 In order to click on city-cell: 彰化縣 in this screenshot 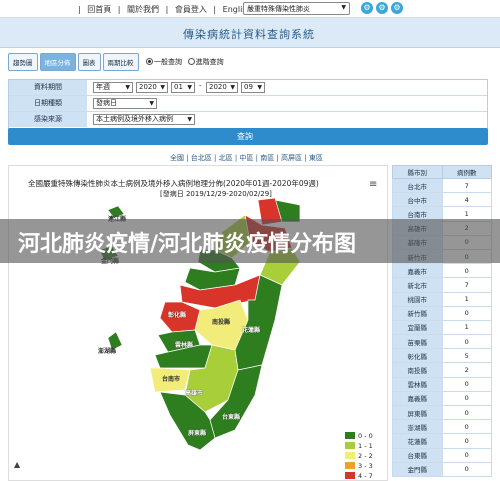, I will do `click(417, 356)`.